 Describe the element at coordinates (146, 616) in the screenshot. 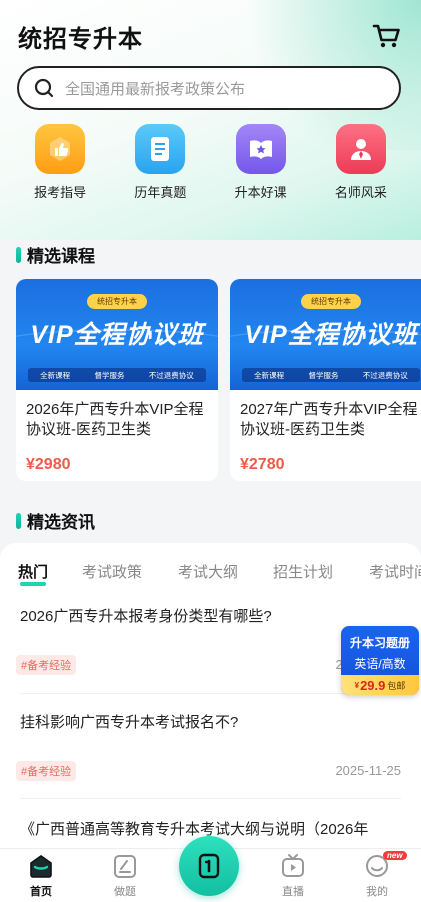

I see `article-title: 2026广西专升本报考身份类型有哪些?` at that location.